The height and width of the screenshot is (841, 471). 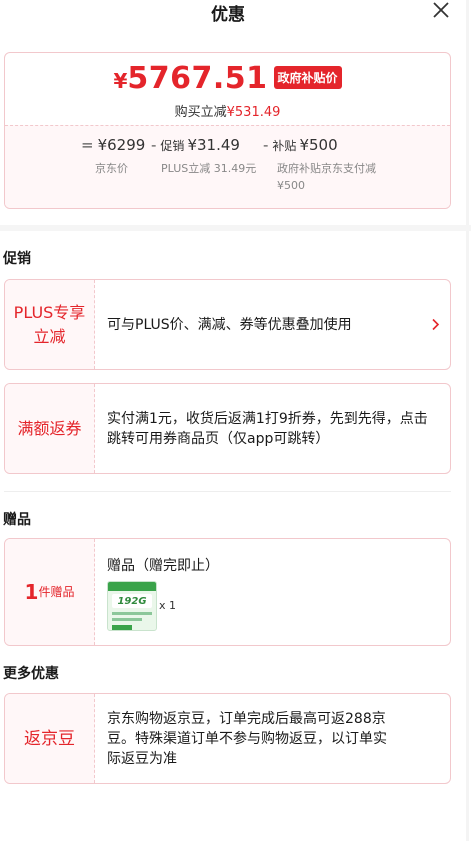 I want to click on close-icon, so click(x=441, y=10).